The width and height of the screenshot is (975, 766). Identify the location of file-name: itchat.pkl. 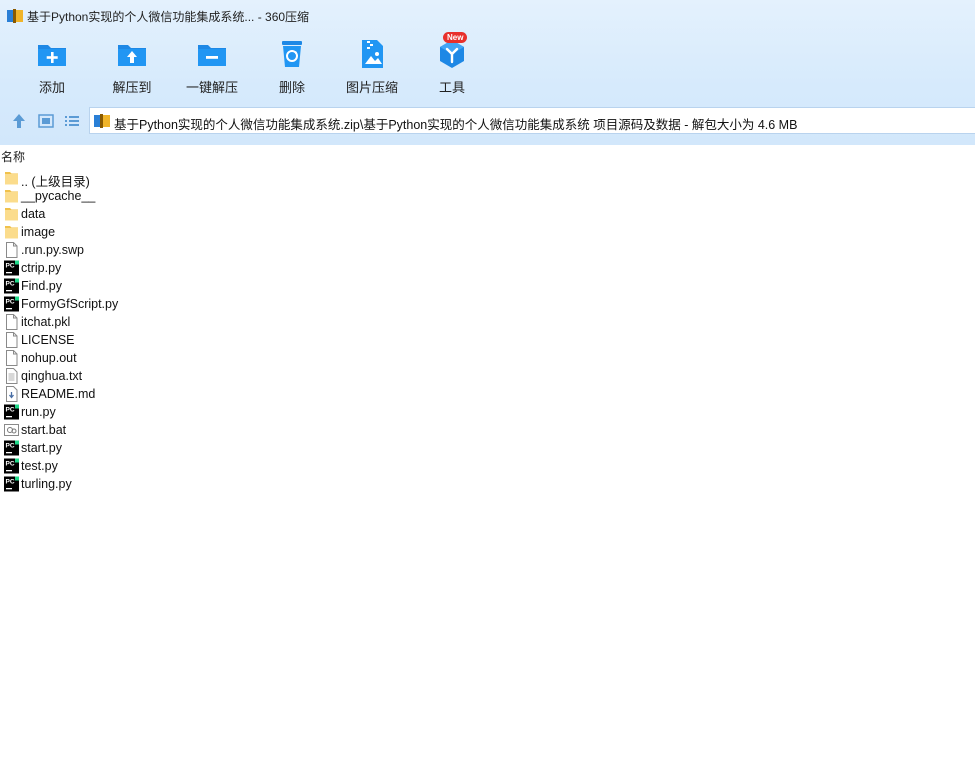
(46, 322).